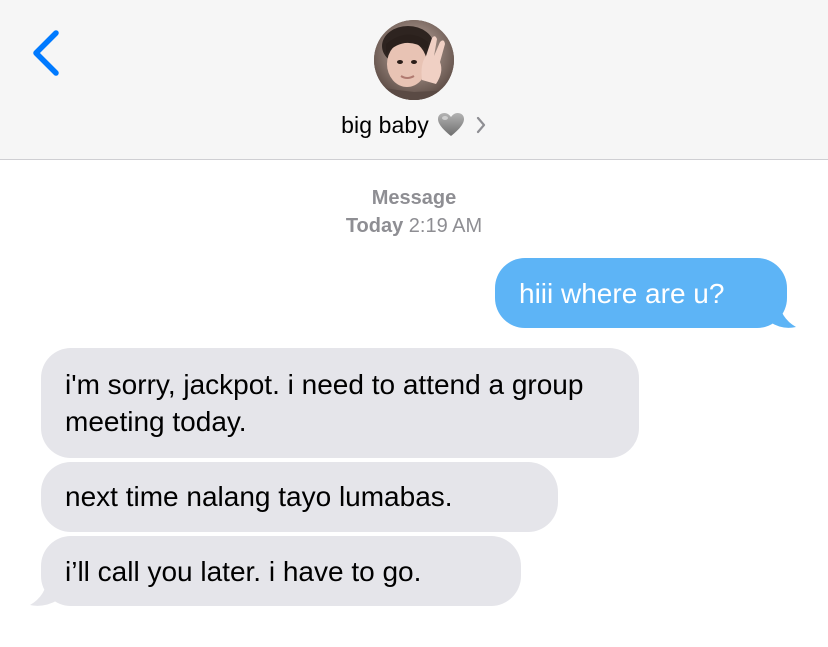 This screenshot has width=828, height=647. I want to click on timestamp-line: Today 2:19 AM, so click(414, 226).